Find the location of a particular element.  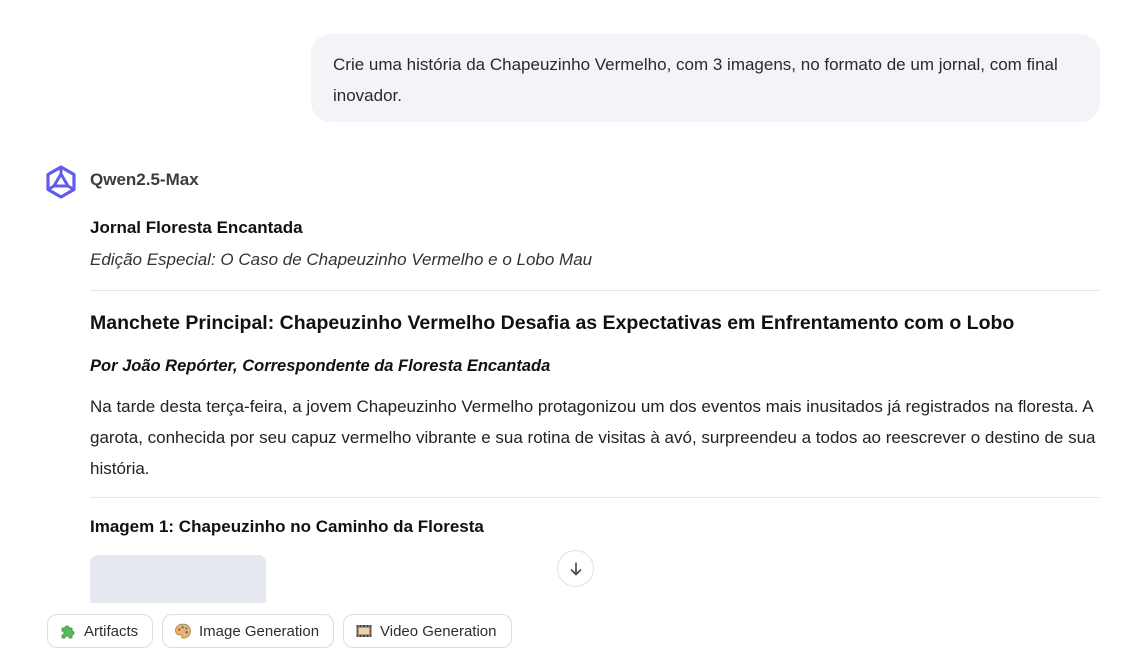

puzzle-icon is located at coordinates (68, 631).